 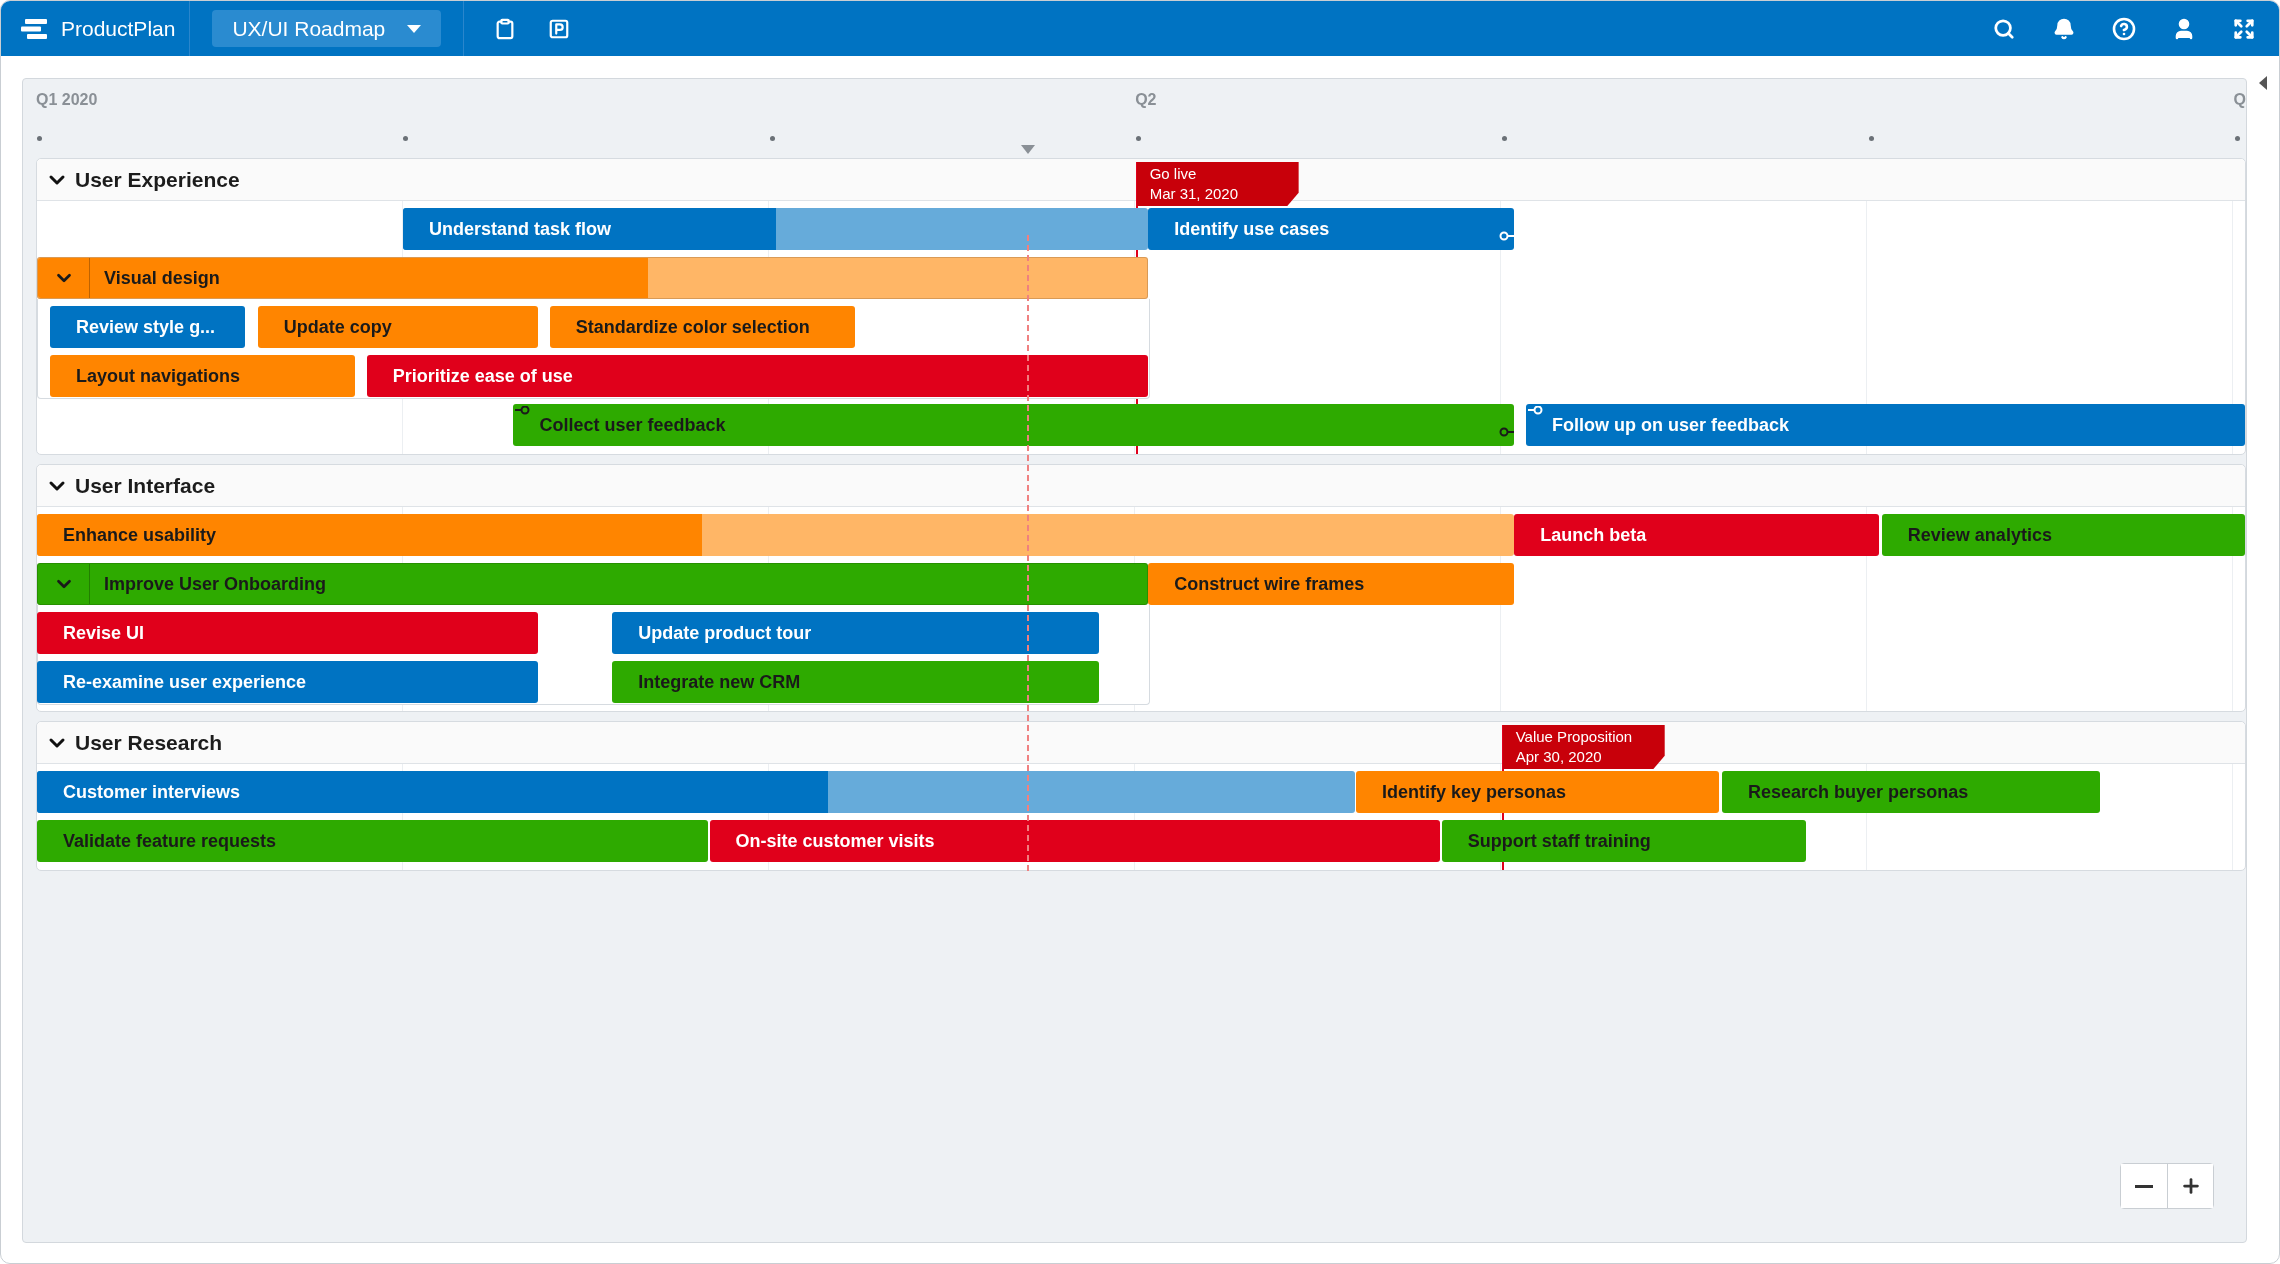 What do you see at coordinates (1559, 757) in the screenshot?
I see `milestone-date: Apr 30, 2020` at bounding box center [1559, 757].